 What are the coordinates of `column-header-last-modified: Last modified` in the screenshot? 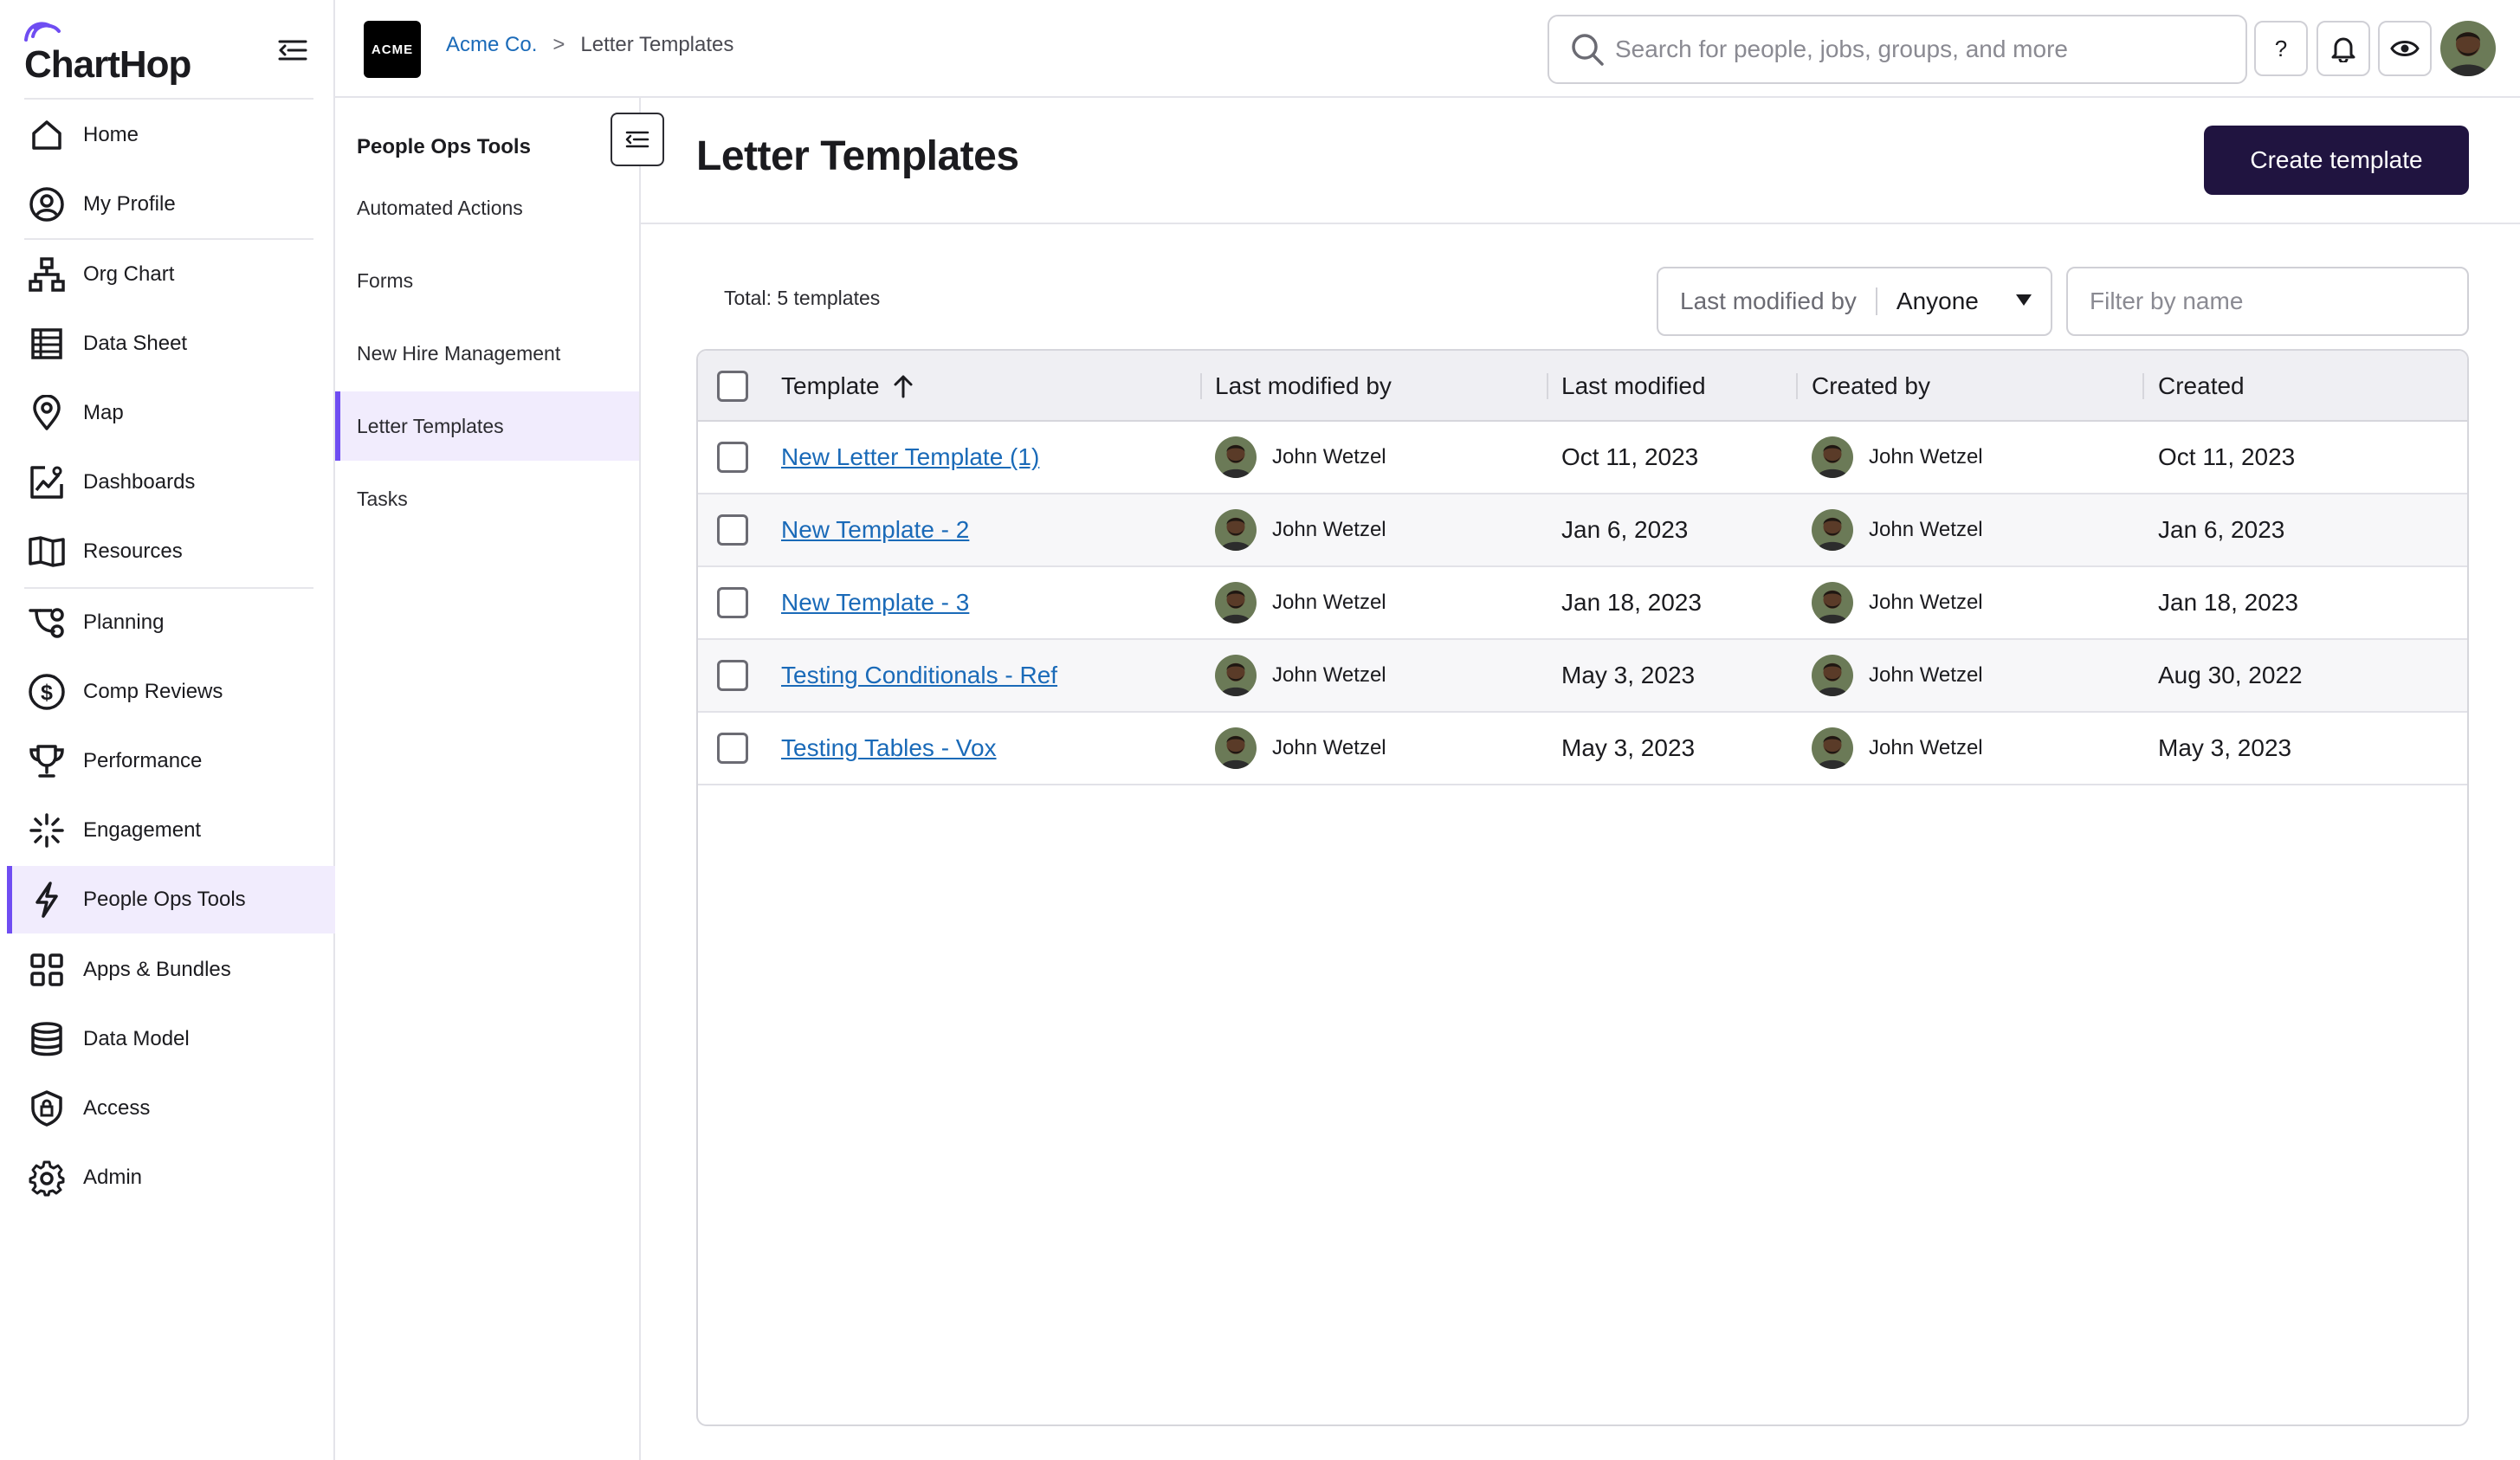 It's located at (1633, 387).